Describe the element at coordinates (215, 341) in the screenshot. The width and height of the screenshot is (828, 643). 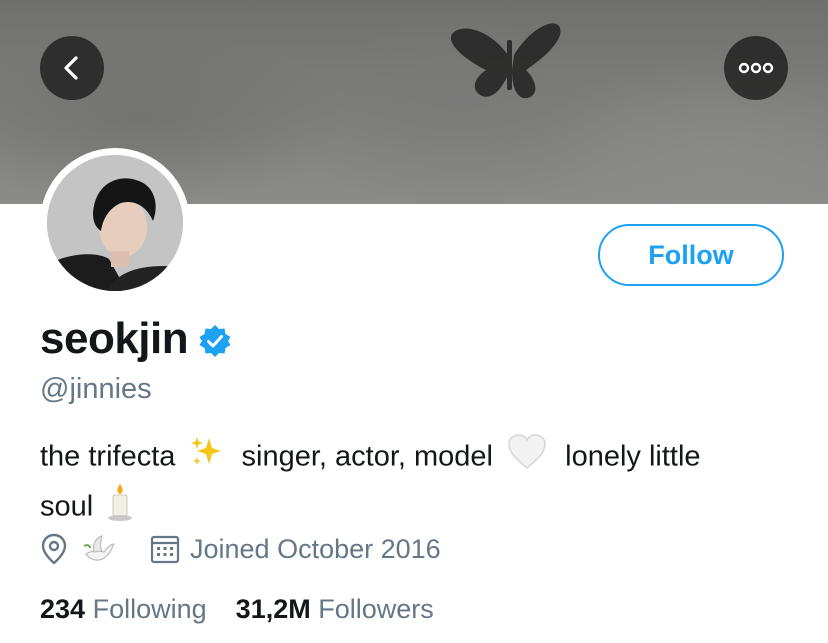
I see `verified-badge-icon` at that location.